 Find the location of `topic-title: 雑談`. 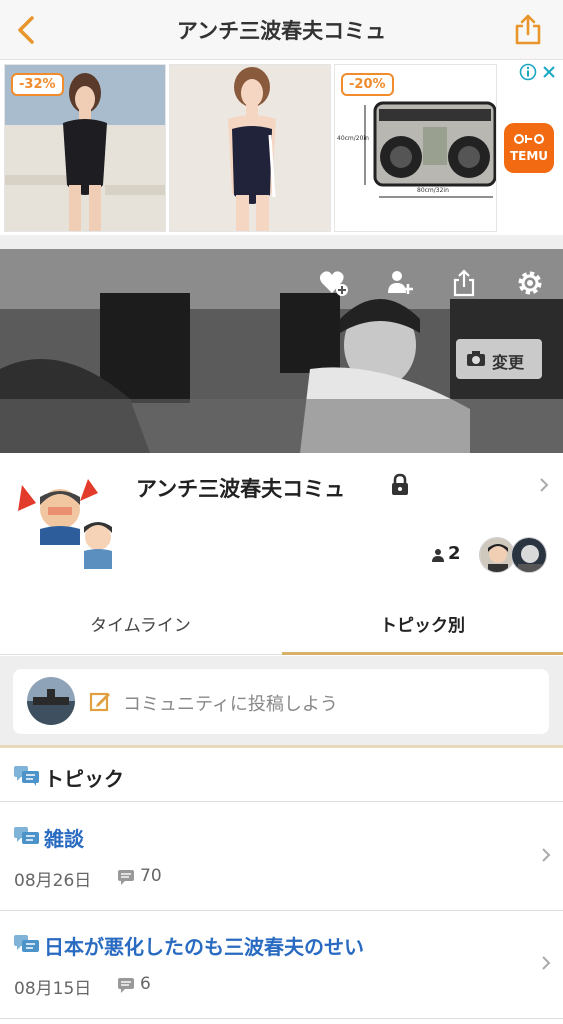

topic-title: 雑談 is located at coordinates (64, 839).